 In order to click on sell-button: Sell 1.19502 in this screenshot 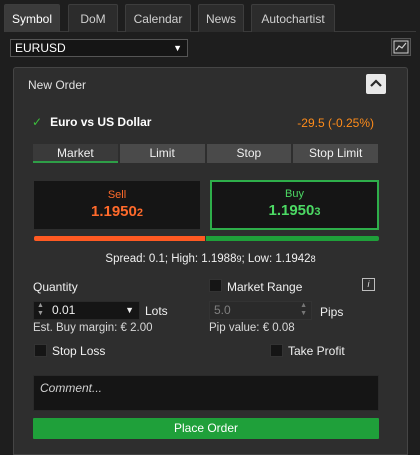, I will do `click(117, 205)`.